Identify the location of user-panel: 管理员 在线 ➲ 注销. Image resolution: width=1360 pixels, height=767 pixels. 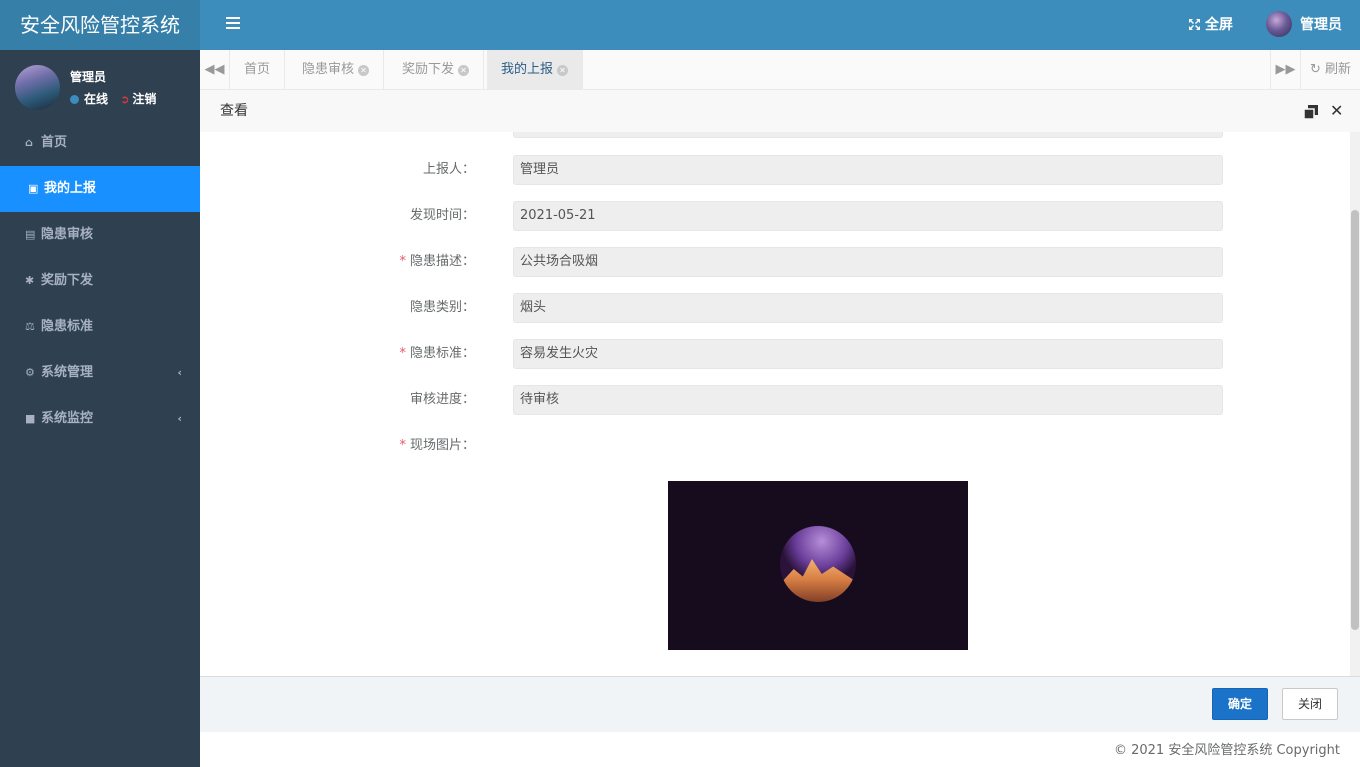
(100, 85).